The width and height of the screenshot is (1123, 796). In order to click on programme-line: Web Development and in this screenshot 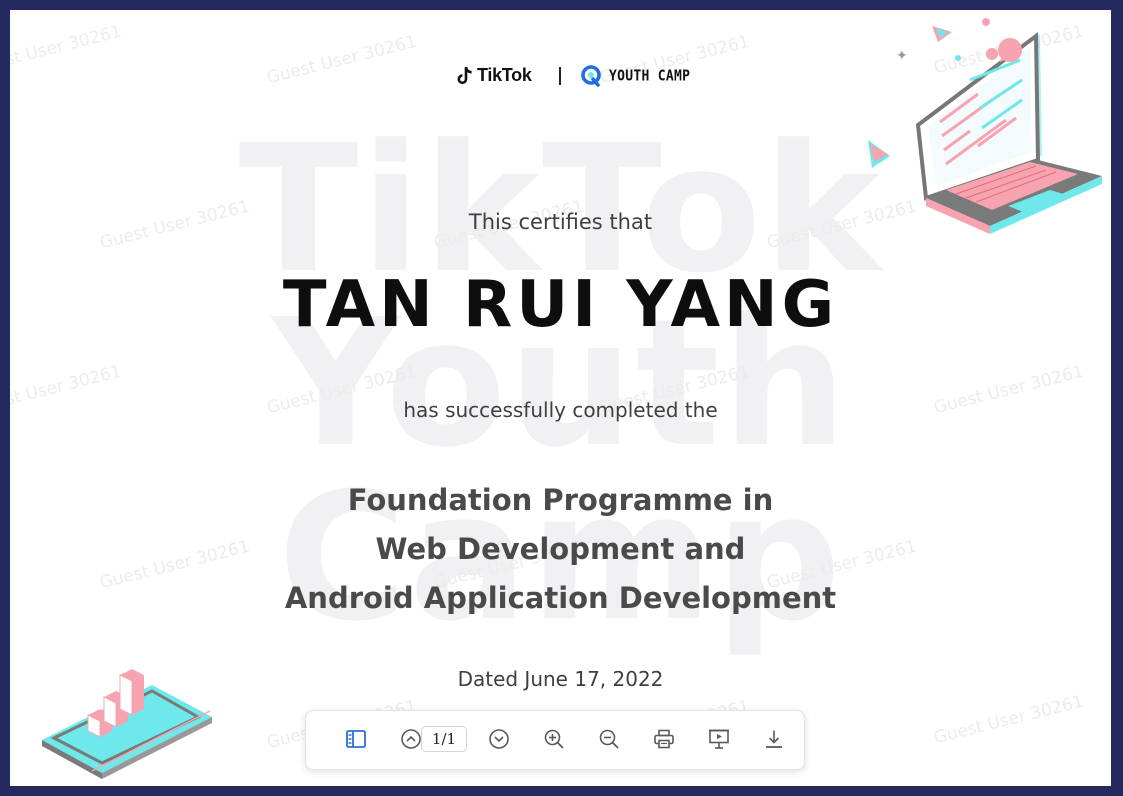, I will do `click(560, 549)`.